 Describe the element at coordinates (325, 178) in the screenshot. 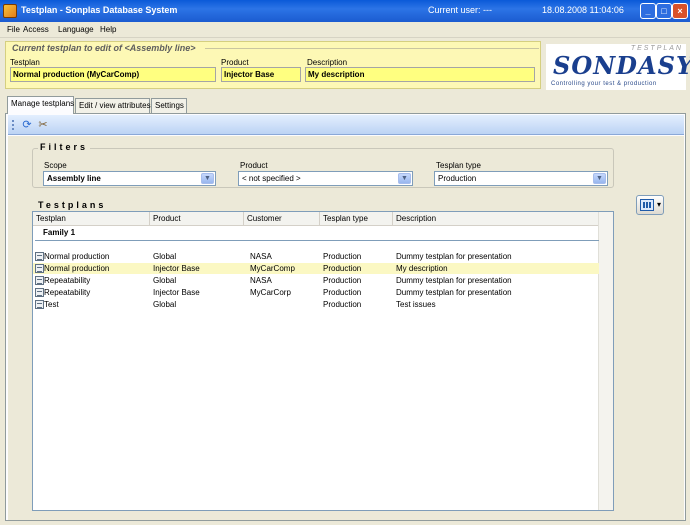

I see `product-select: < not specified > ▼` at that location.